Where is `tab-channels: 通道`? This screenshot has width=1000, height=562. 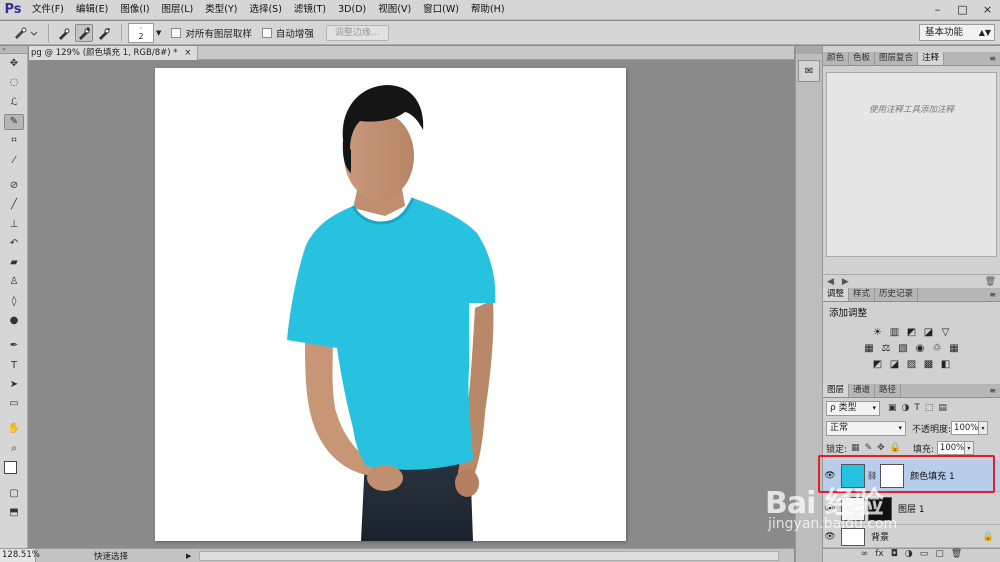 tab-channels: 通道 is located at coordinates (862, 390).